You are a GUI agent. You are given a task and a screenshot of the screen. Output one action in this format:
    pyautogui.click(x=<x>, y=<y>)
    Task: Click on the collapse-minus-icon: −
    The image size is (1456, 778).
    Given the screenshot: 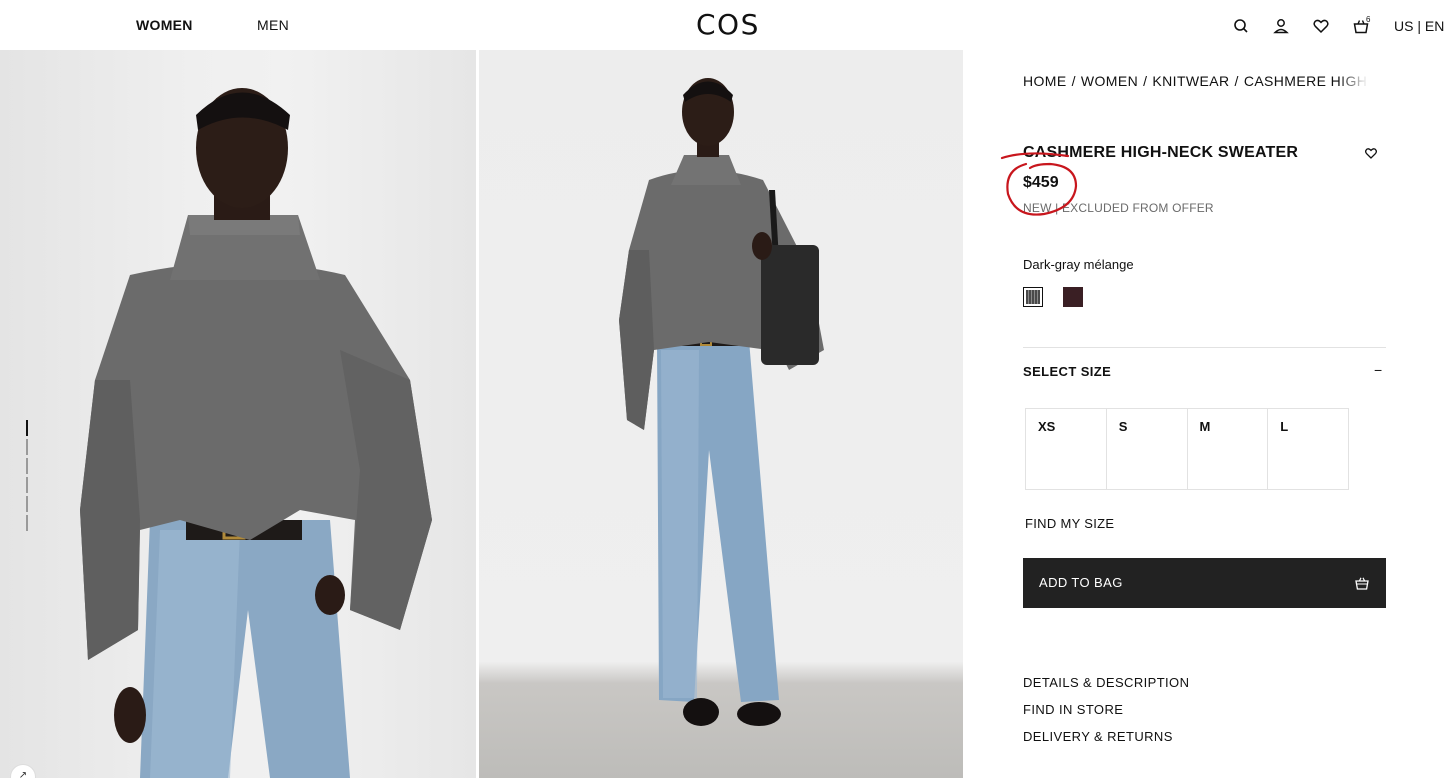 What is the action you would take?
    pyautogui.click(x=1378, y=370)
    